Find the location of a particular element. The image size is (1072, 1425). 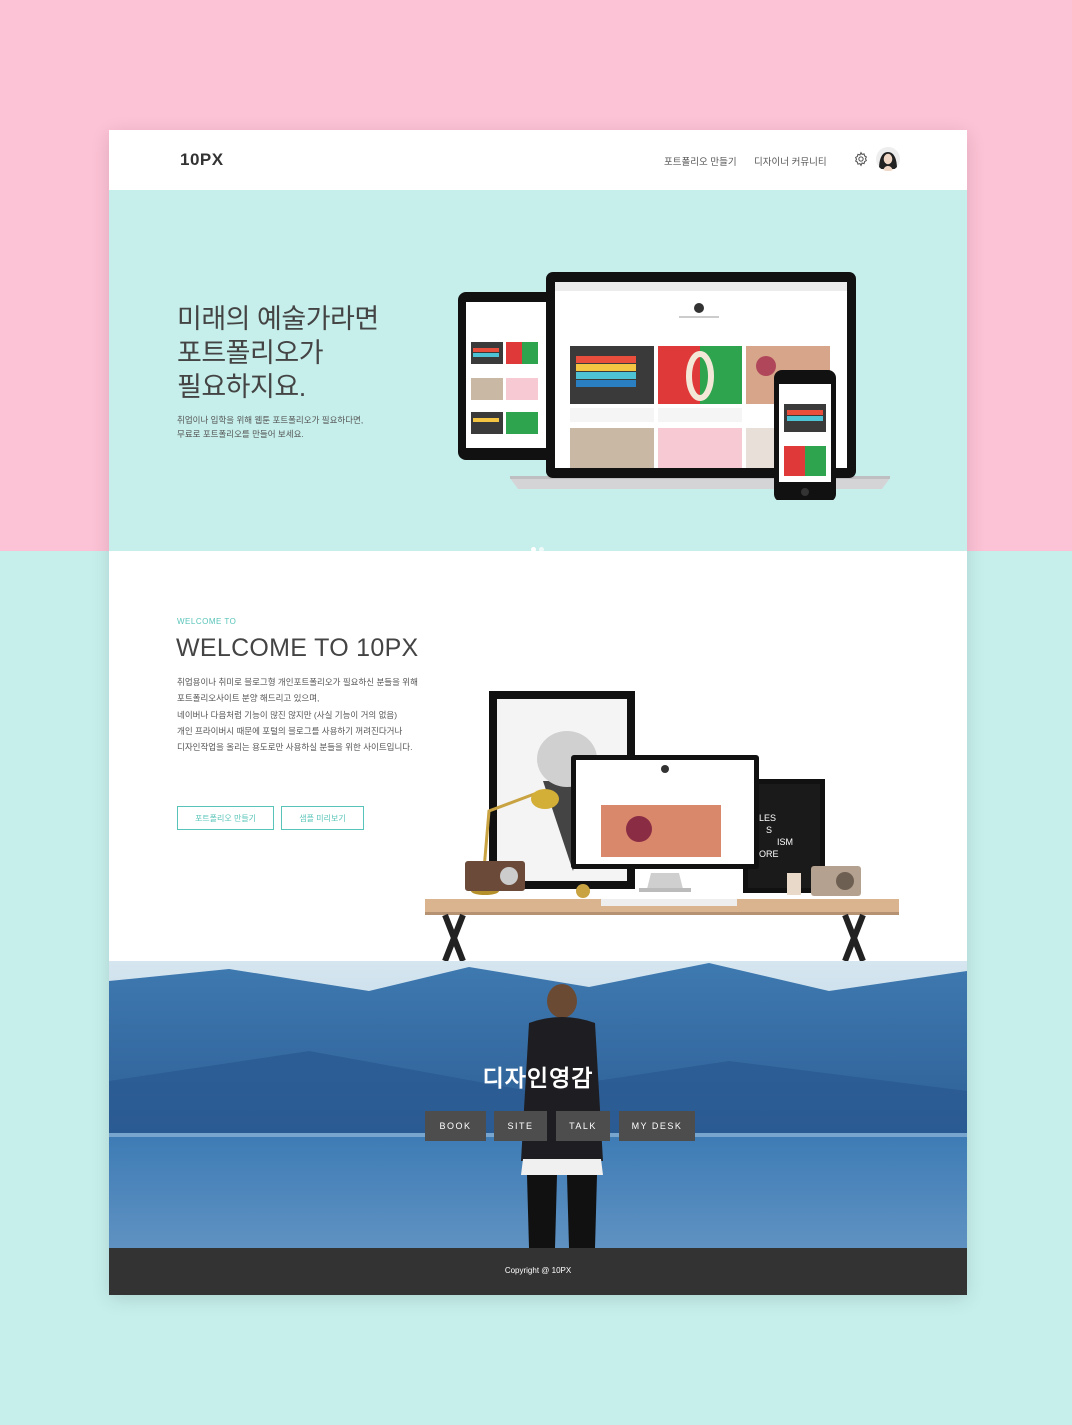

hero-title: 미래의 예술가라면 포트폴리오가 필요하지요. is located at coordinates (278, 353).